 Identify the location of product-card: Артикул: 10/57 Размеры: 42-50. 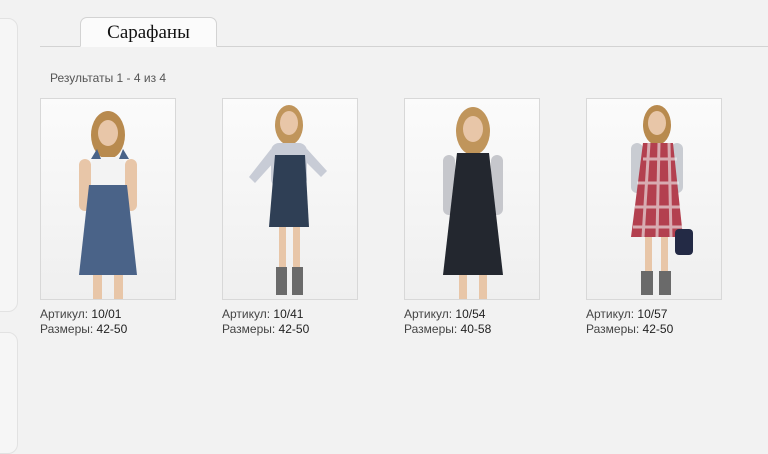
(654, 217).